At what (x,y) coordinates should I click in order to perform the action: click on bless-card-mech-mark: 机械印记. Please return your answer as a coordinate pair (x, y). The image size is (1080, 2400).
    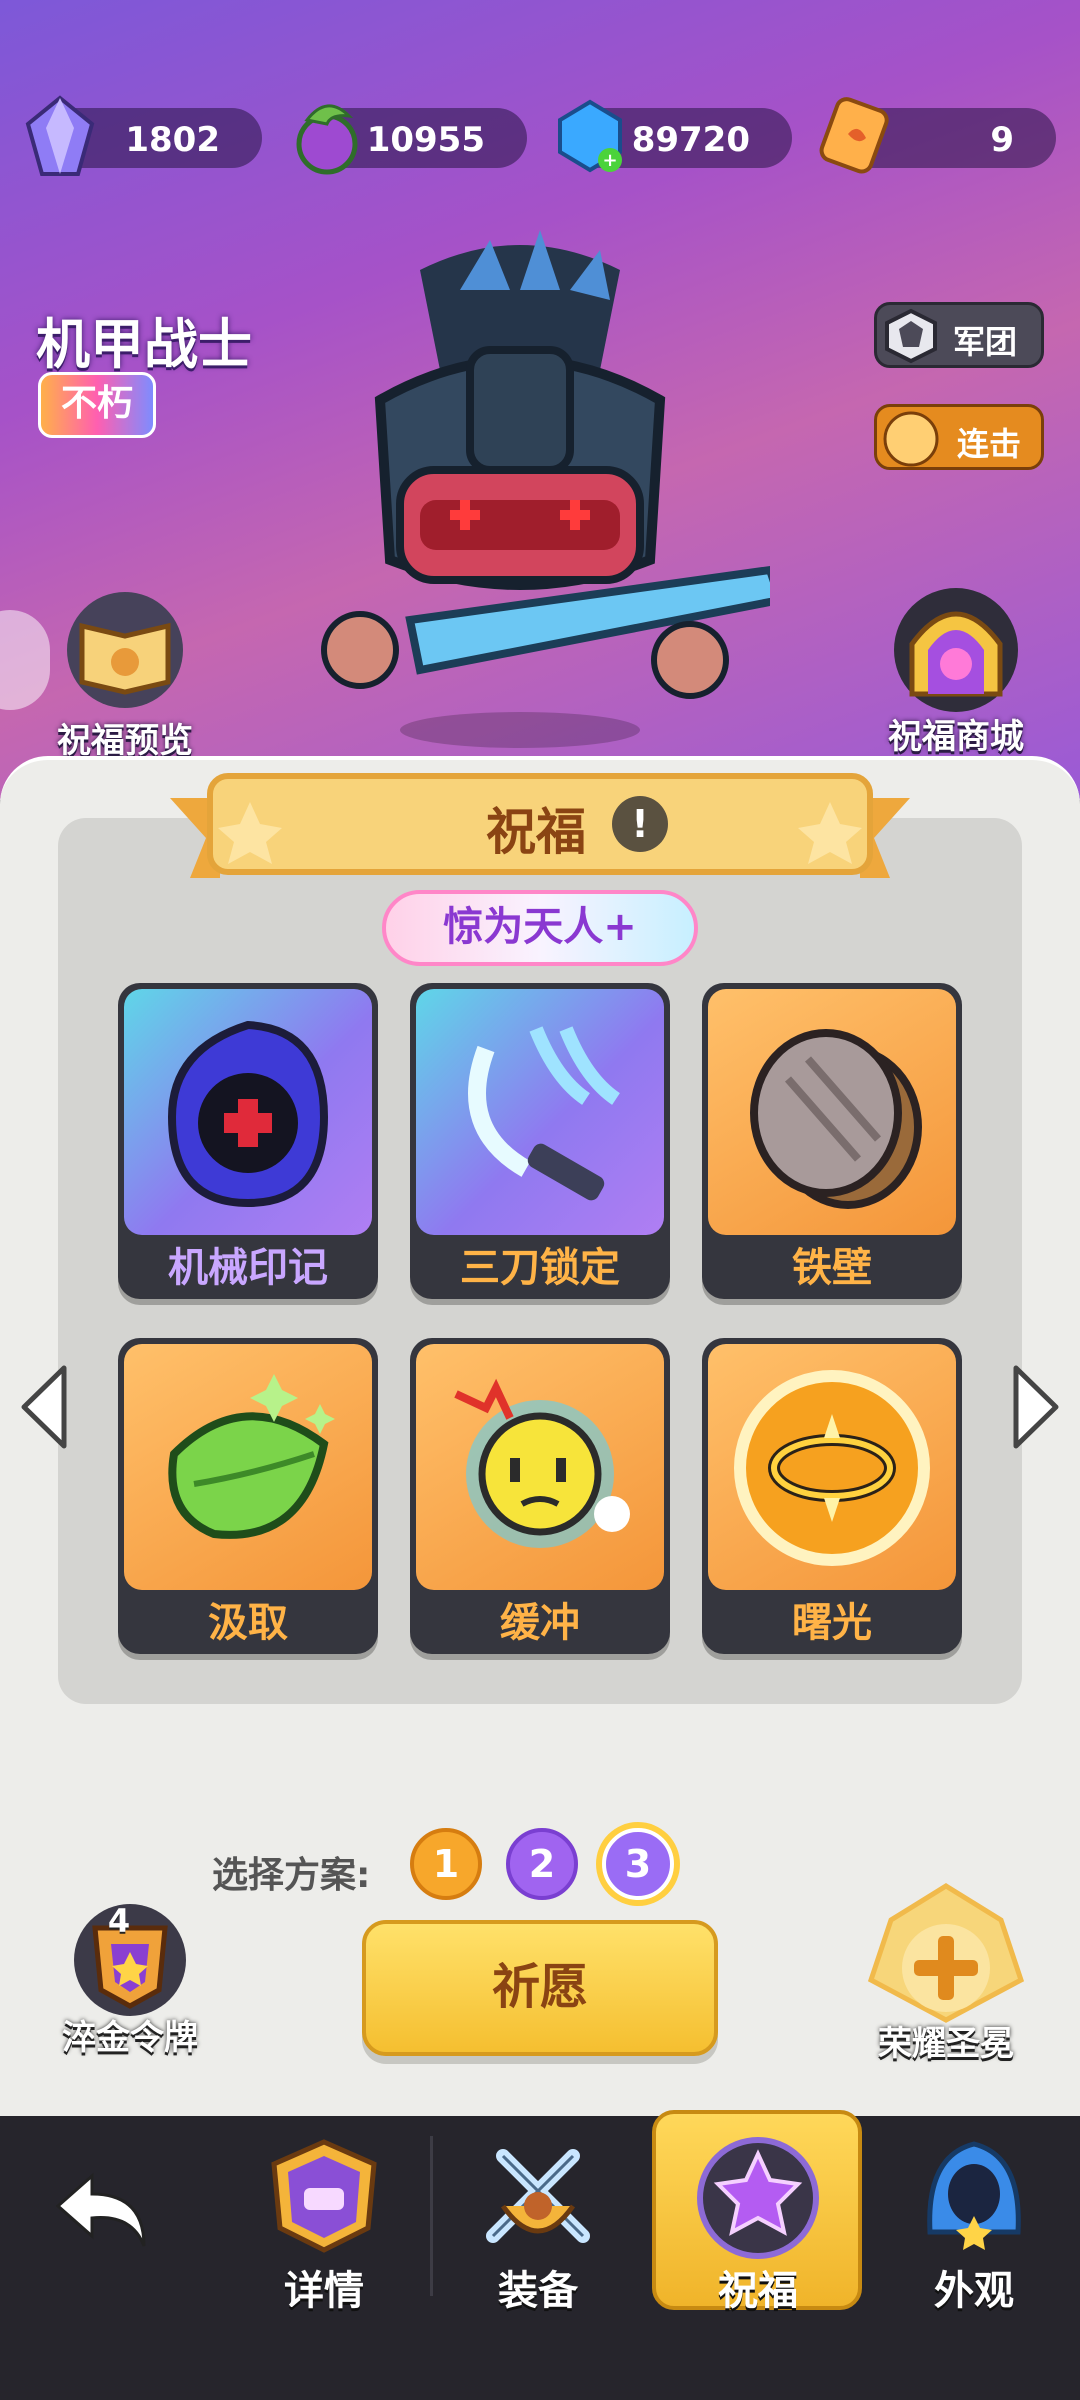
    Looking at the image, I should click on (248, 1141).